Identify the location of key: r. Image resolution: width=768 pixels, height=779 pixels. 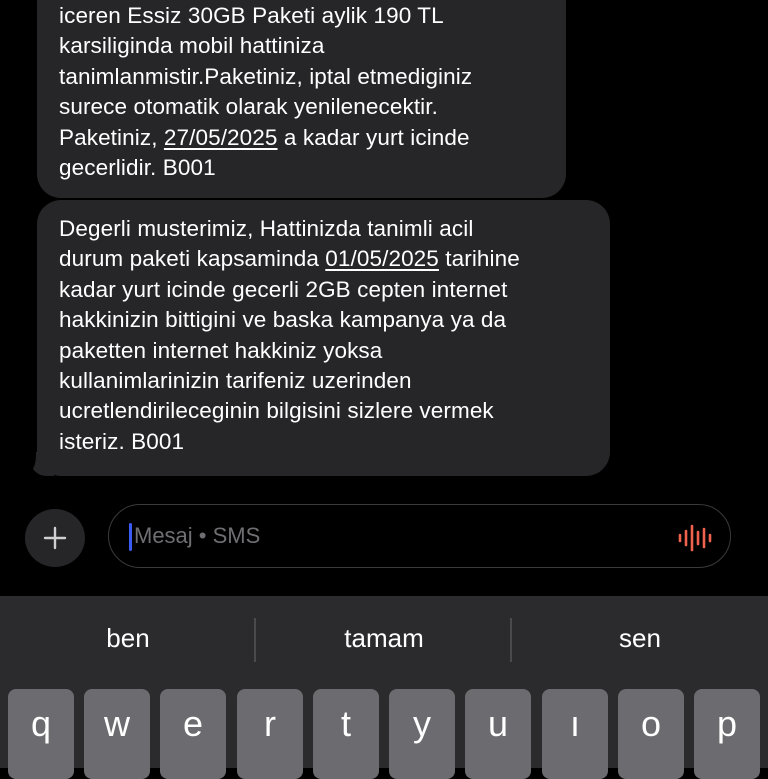
(270, 734).